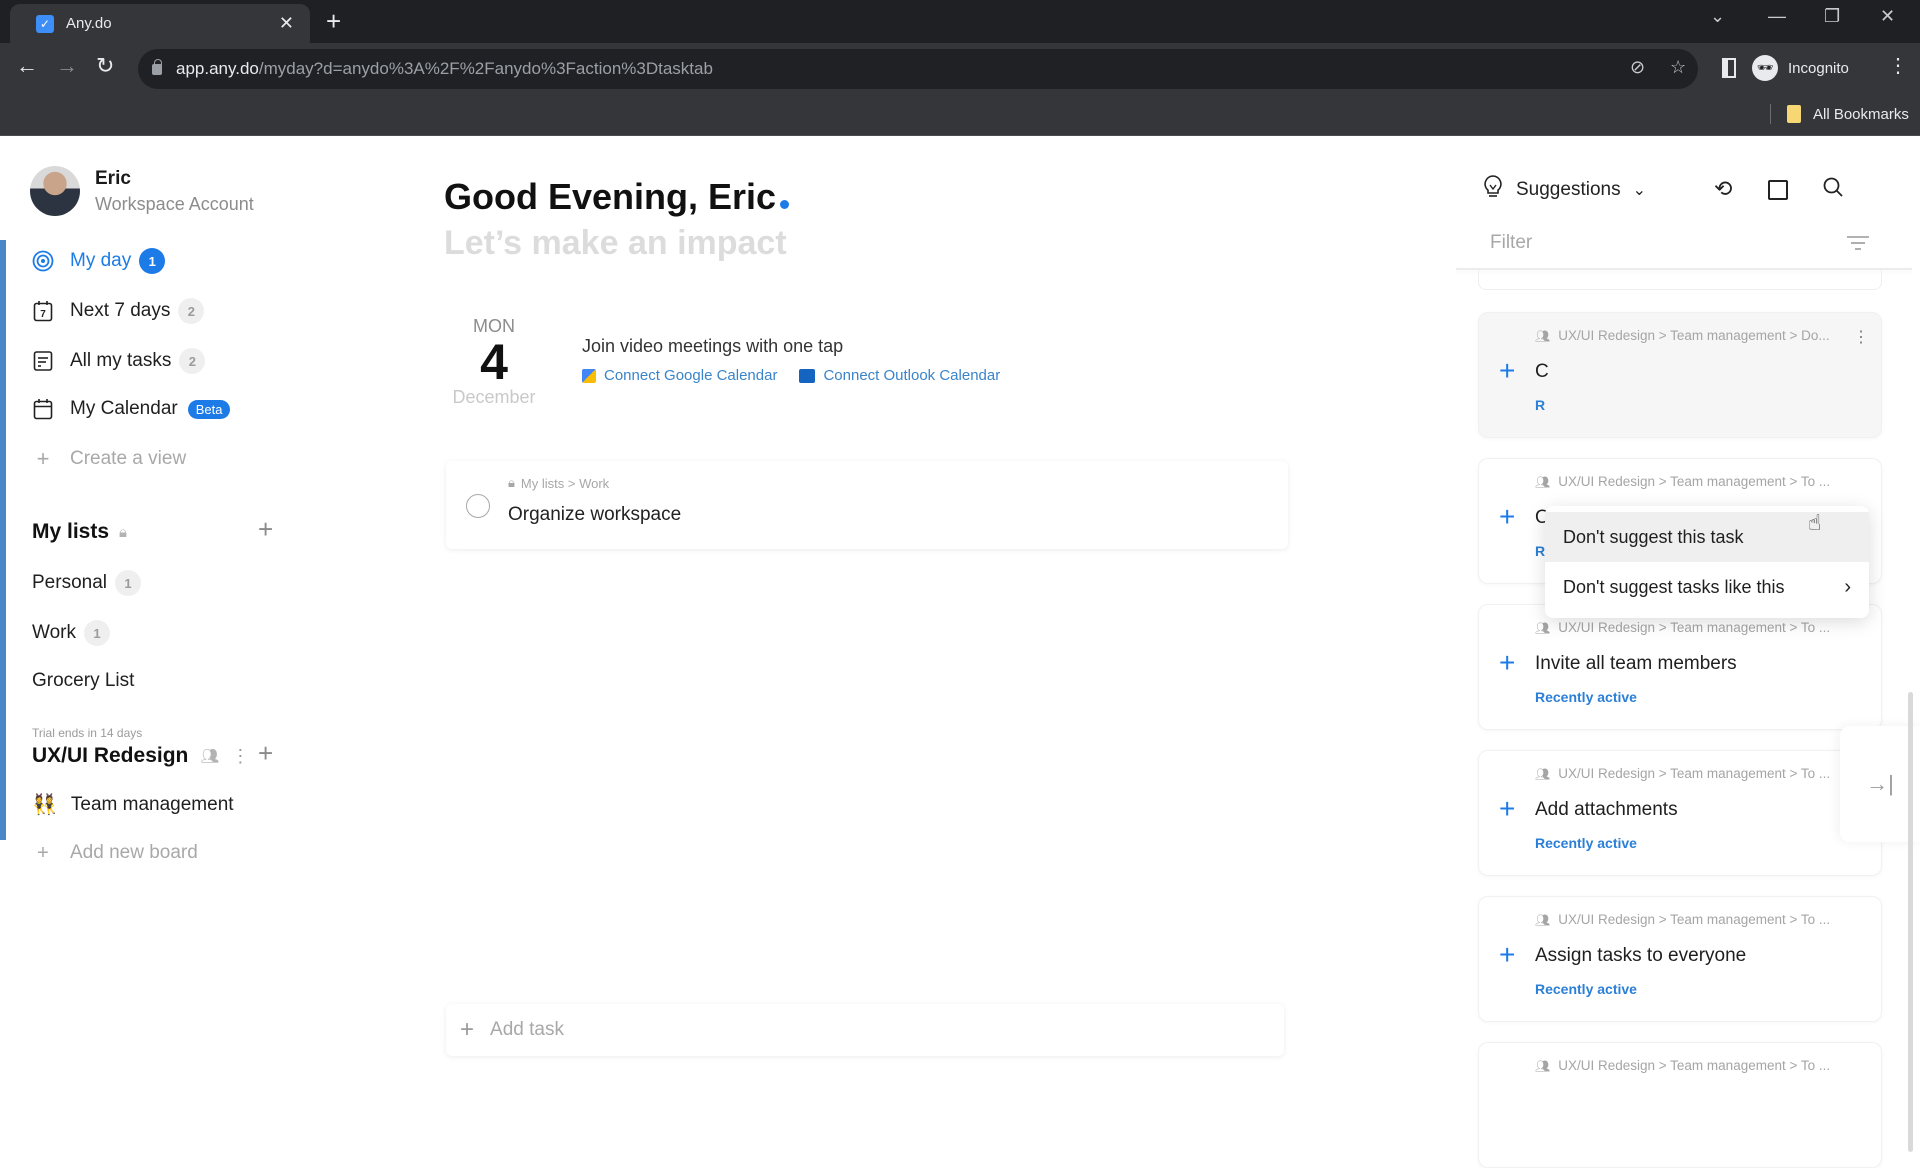 Image resolution: width=1920 pixels, height=1168 pixels. Describe the element at coordinates (71, 633) in the screenshot. I see `list-item-work: Work 1` at that location.